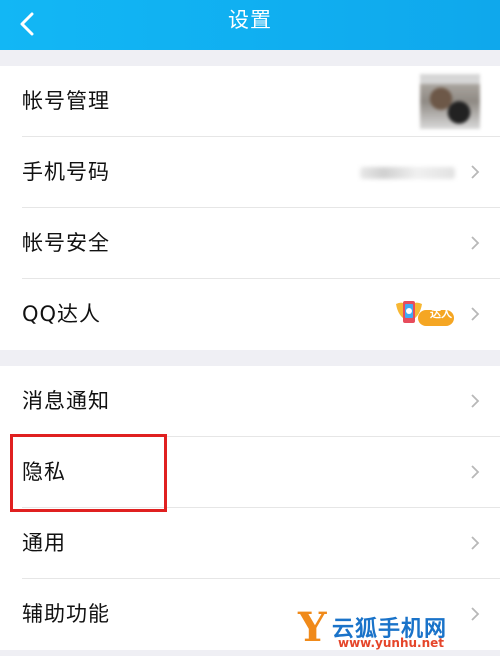 The image size is (500, 656). I want to click on settings-row-phone-number: 手机号码, so click(261, 172).